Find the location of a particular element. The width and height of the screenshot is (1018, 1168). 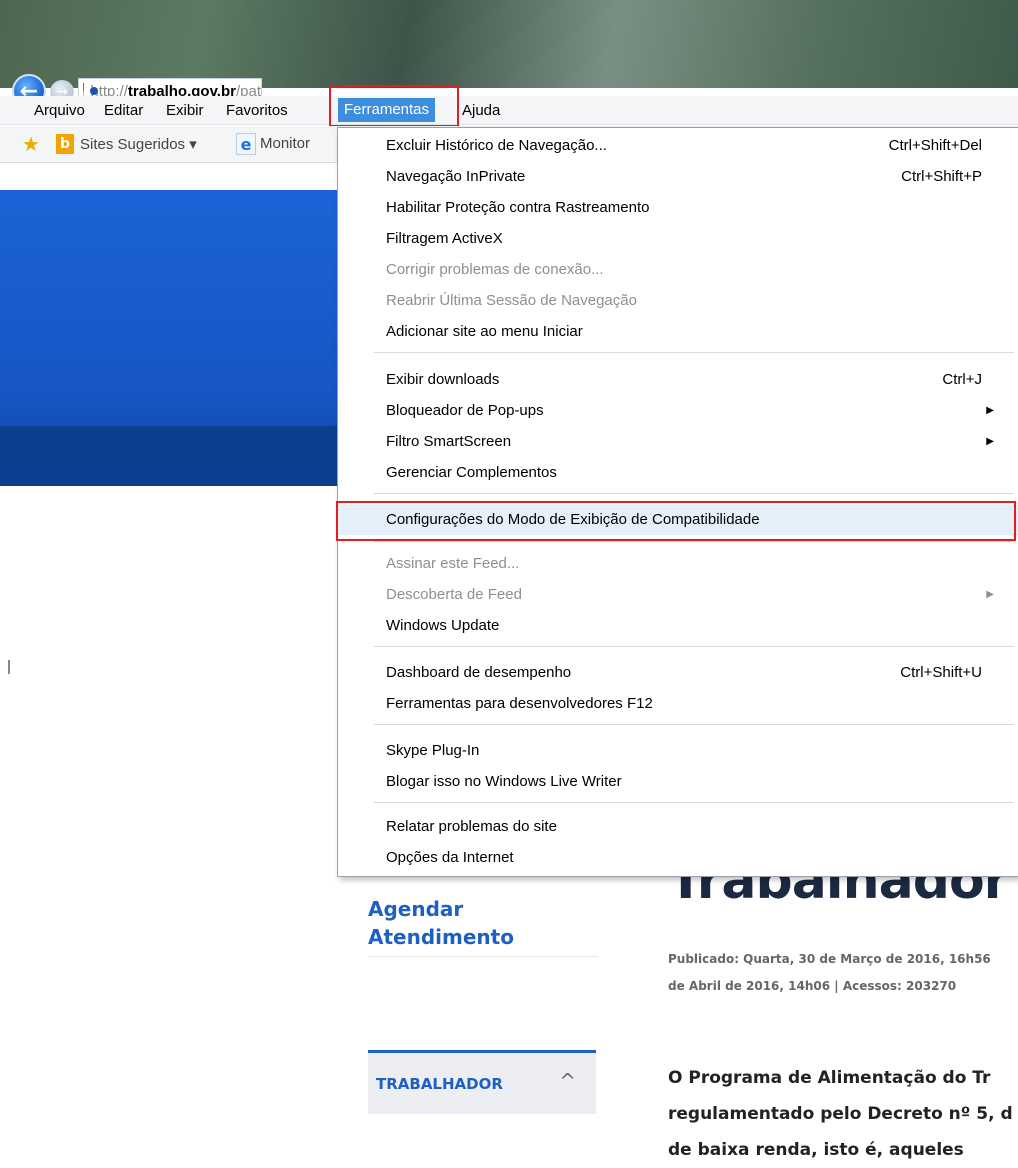

menu-item-label: Descoberta de Feed is located at coordinates (454, 594).